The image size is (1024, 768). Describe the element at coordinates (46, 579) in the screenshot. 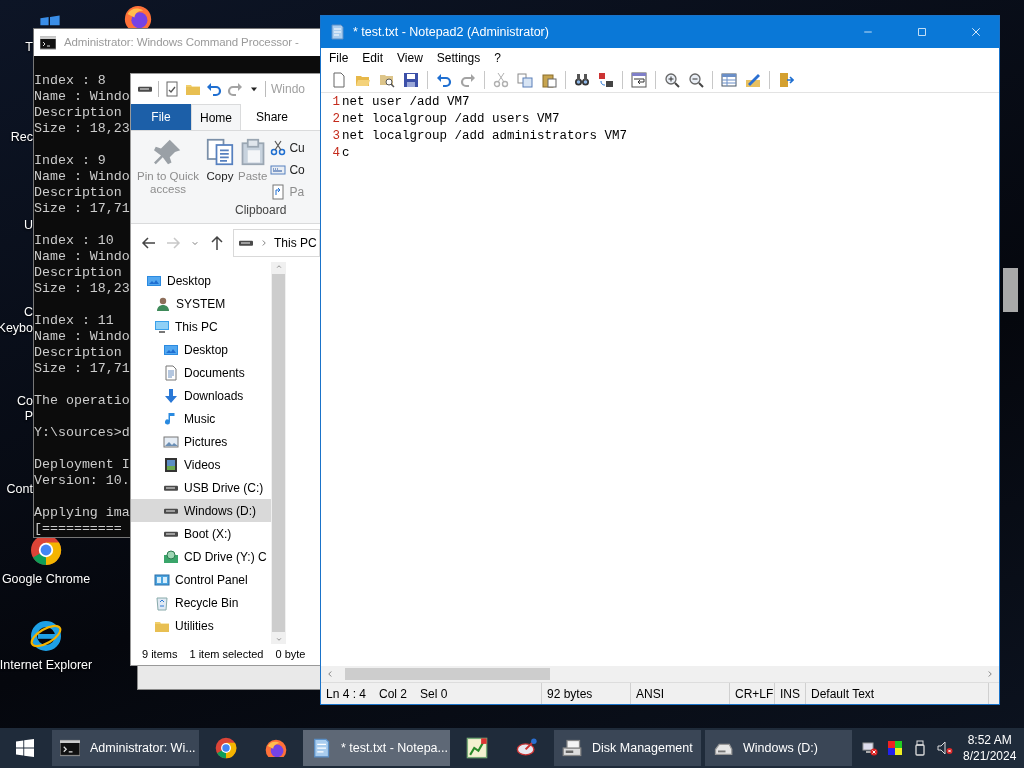

I see `desktop-icon-label: Google Chrome` at that location.